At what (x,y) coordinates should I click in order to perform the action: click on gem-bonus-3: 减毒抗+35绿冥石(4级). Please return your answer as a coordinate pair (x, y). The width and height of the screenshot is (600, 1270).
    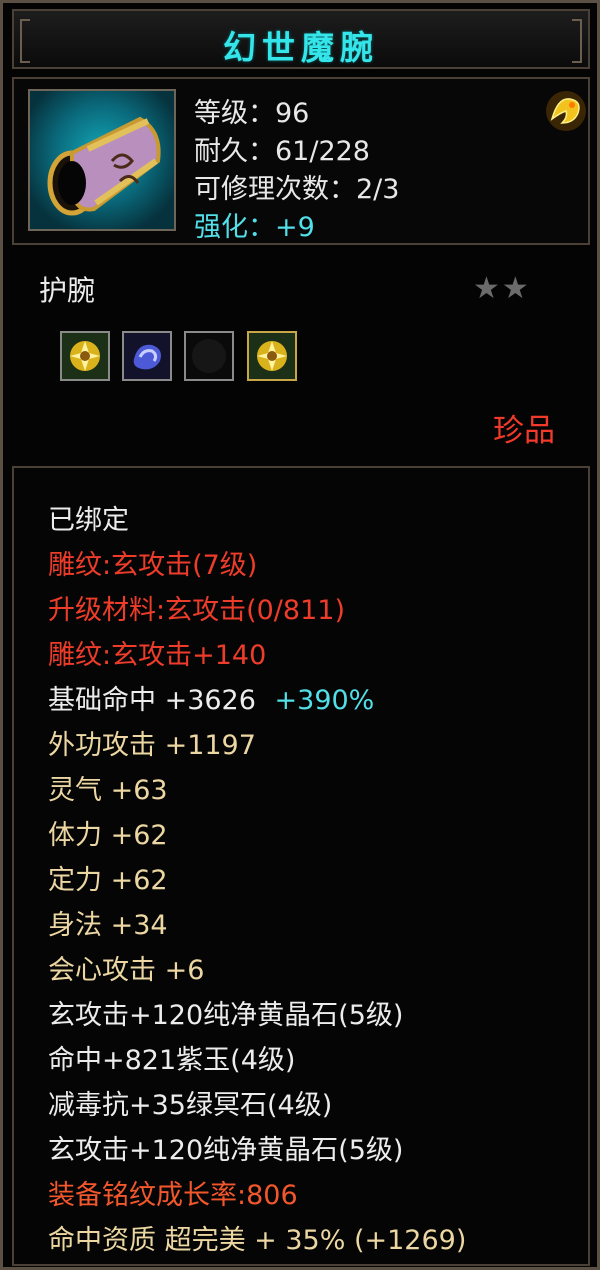
    Looking at the image, I should click on (190, 1105).